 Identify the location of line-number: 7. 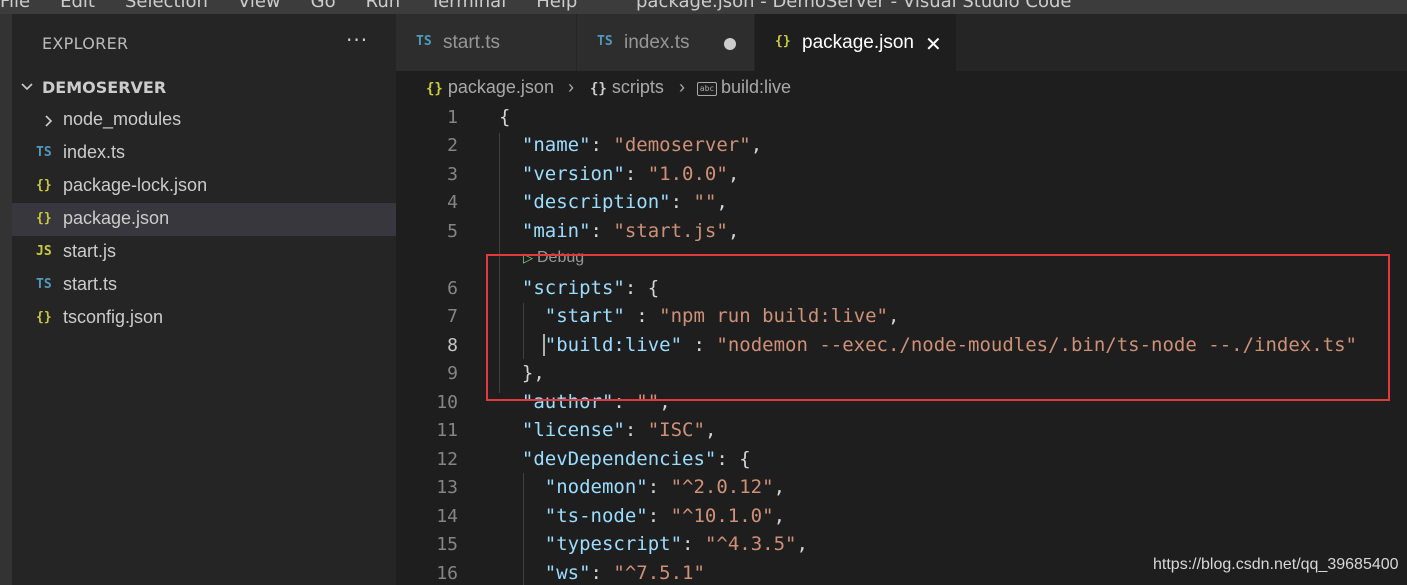
(452, 316).